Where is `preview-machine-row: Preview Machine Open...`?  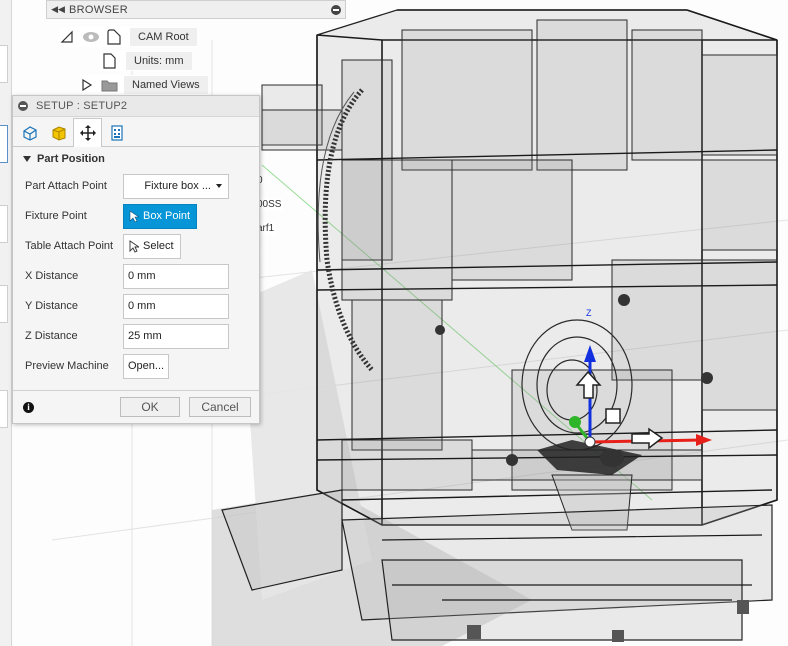 preview-machine-row: Preview Machine Open... is located at coordinates (136, 366).